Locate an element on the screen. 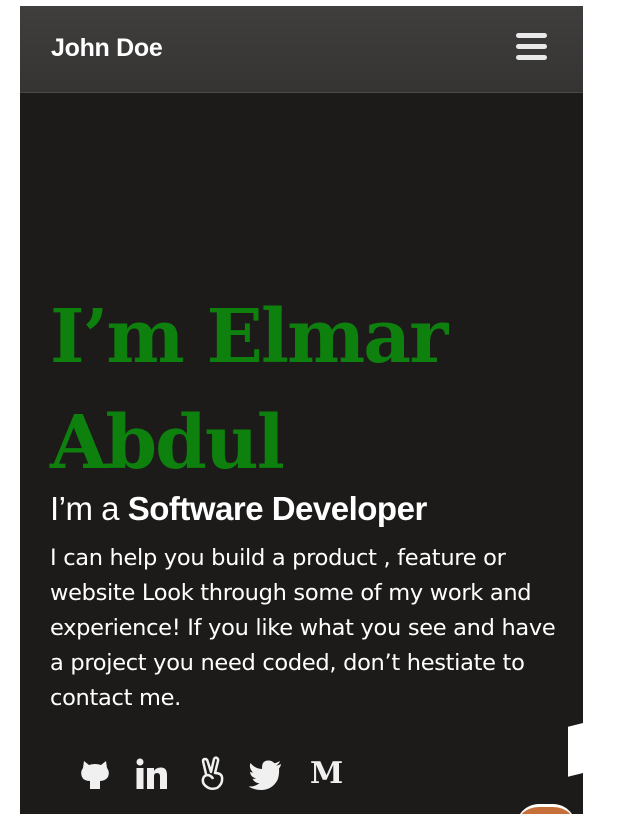  linkedin-icon is located at coordinates (152, 774).